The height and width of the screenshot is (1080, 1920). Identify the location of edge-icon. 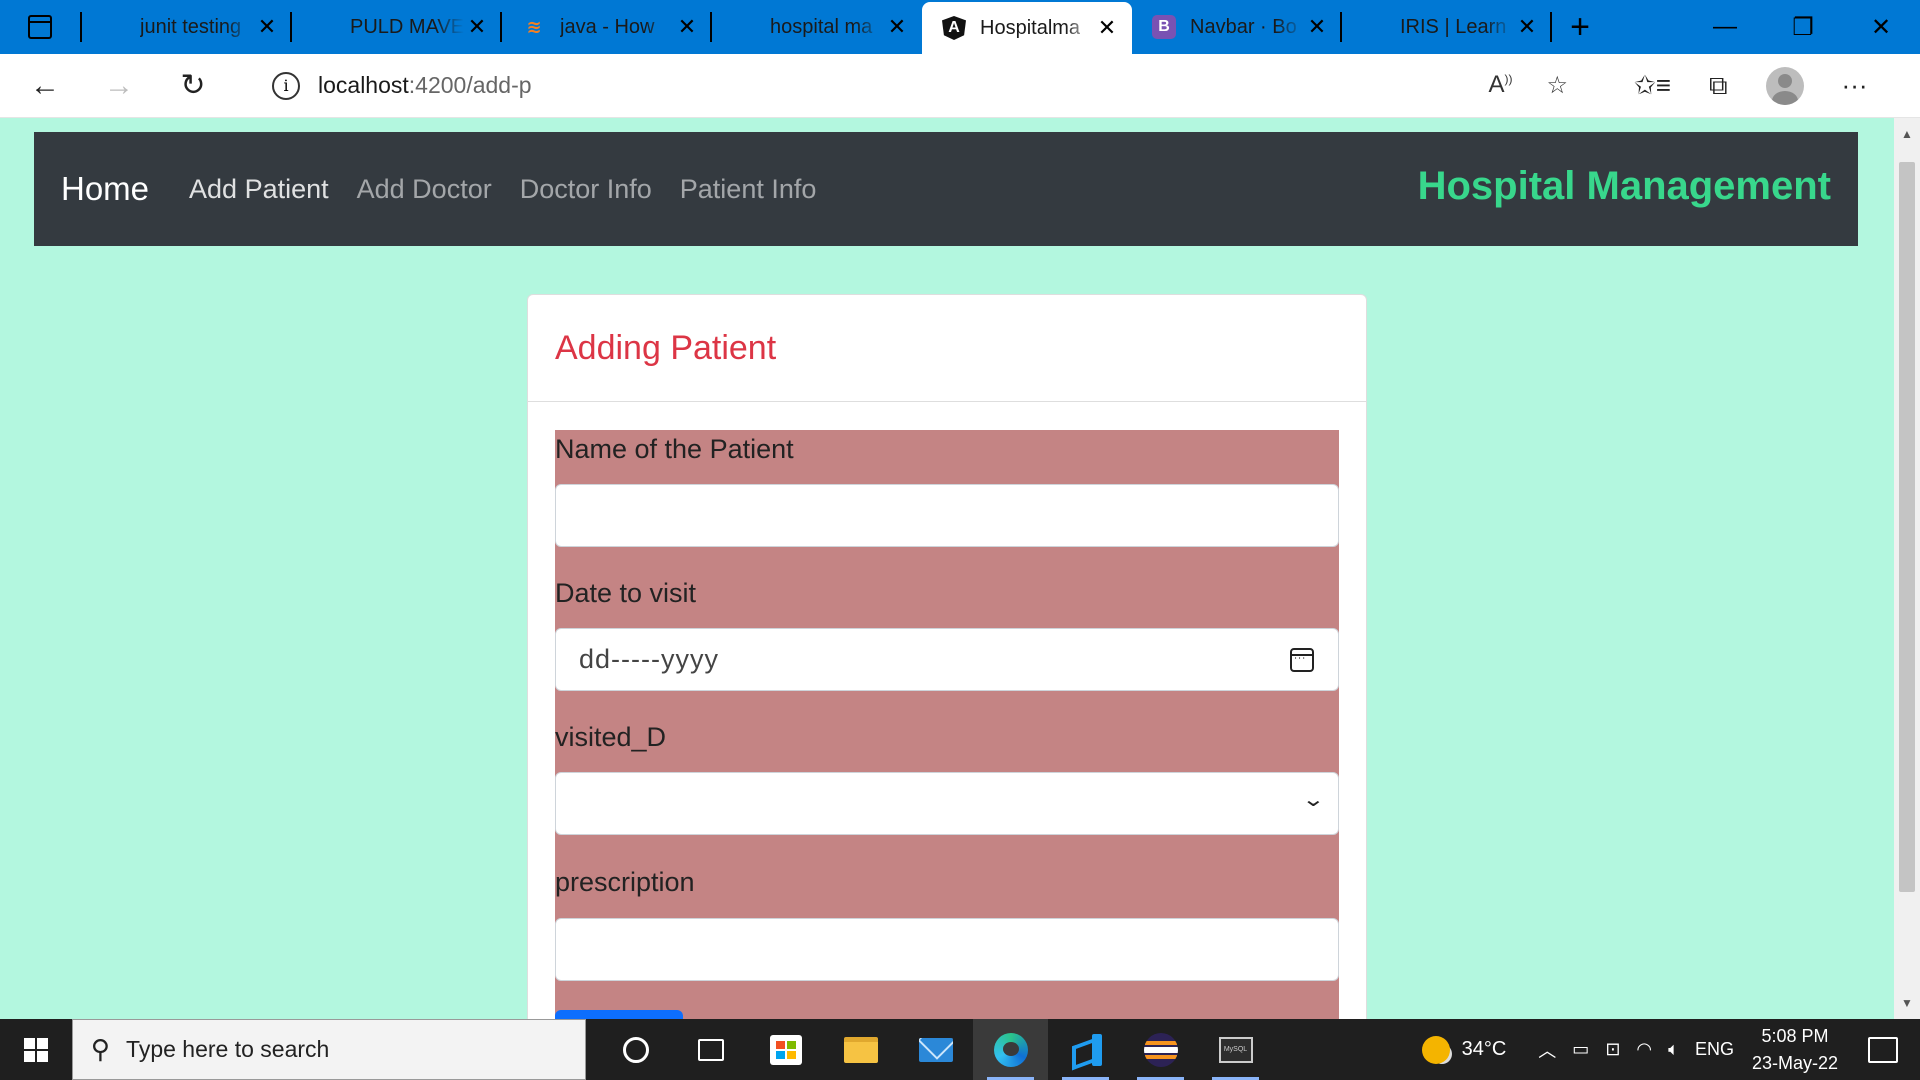
(1010, 1049).